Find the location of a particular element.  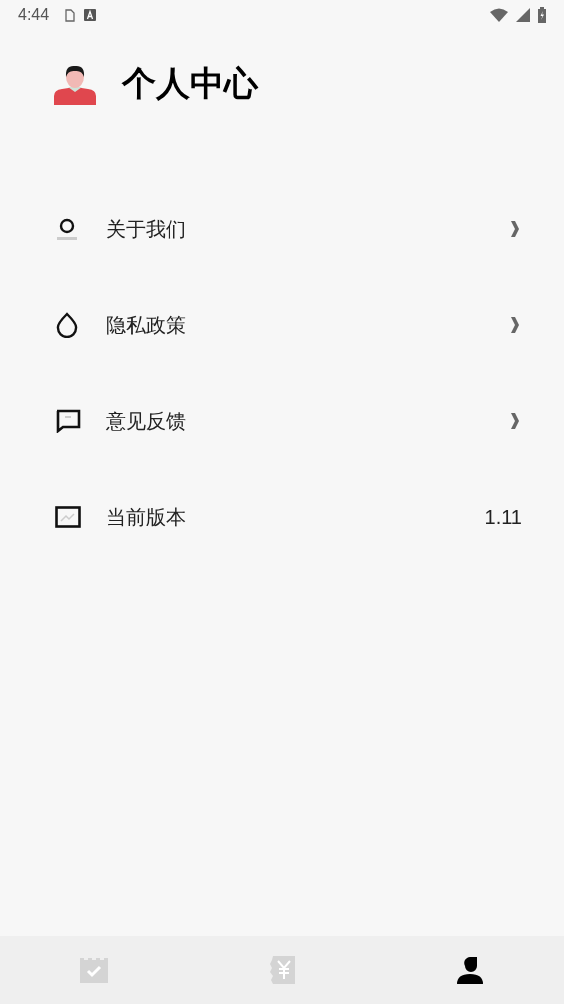

menu-label: 意见反馈 is located at coordinates (146, 421).